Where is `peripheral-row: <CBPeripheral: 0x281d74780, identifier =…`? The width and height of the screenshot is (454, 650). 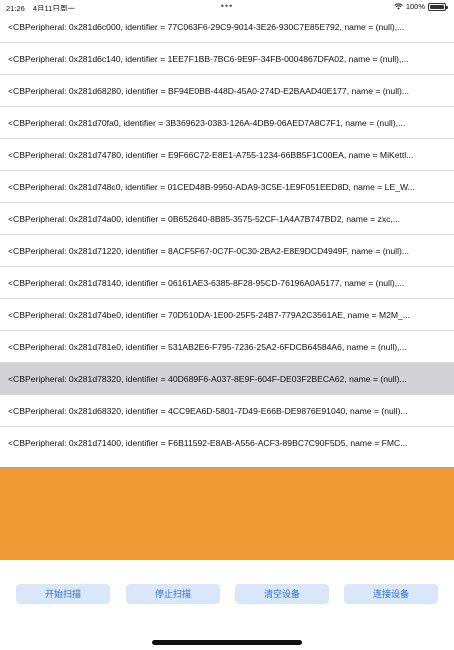 peripheral-row: <CBPeripheral: 0x281d74780, identifier =… is located at coordinates (227, 155).